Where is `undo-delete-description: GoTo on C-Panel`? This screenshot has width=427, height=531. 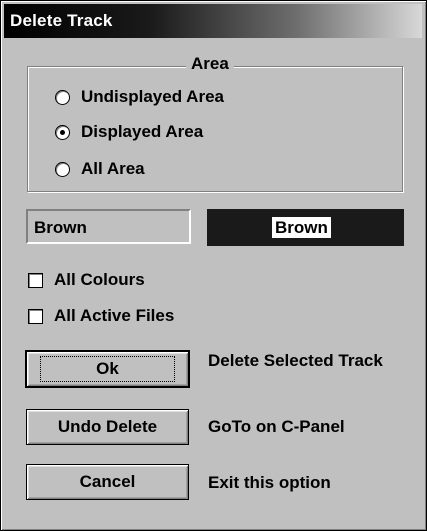
undo-delete-description: GoTo on C-Panel is located at coordinates (276, 426).